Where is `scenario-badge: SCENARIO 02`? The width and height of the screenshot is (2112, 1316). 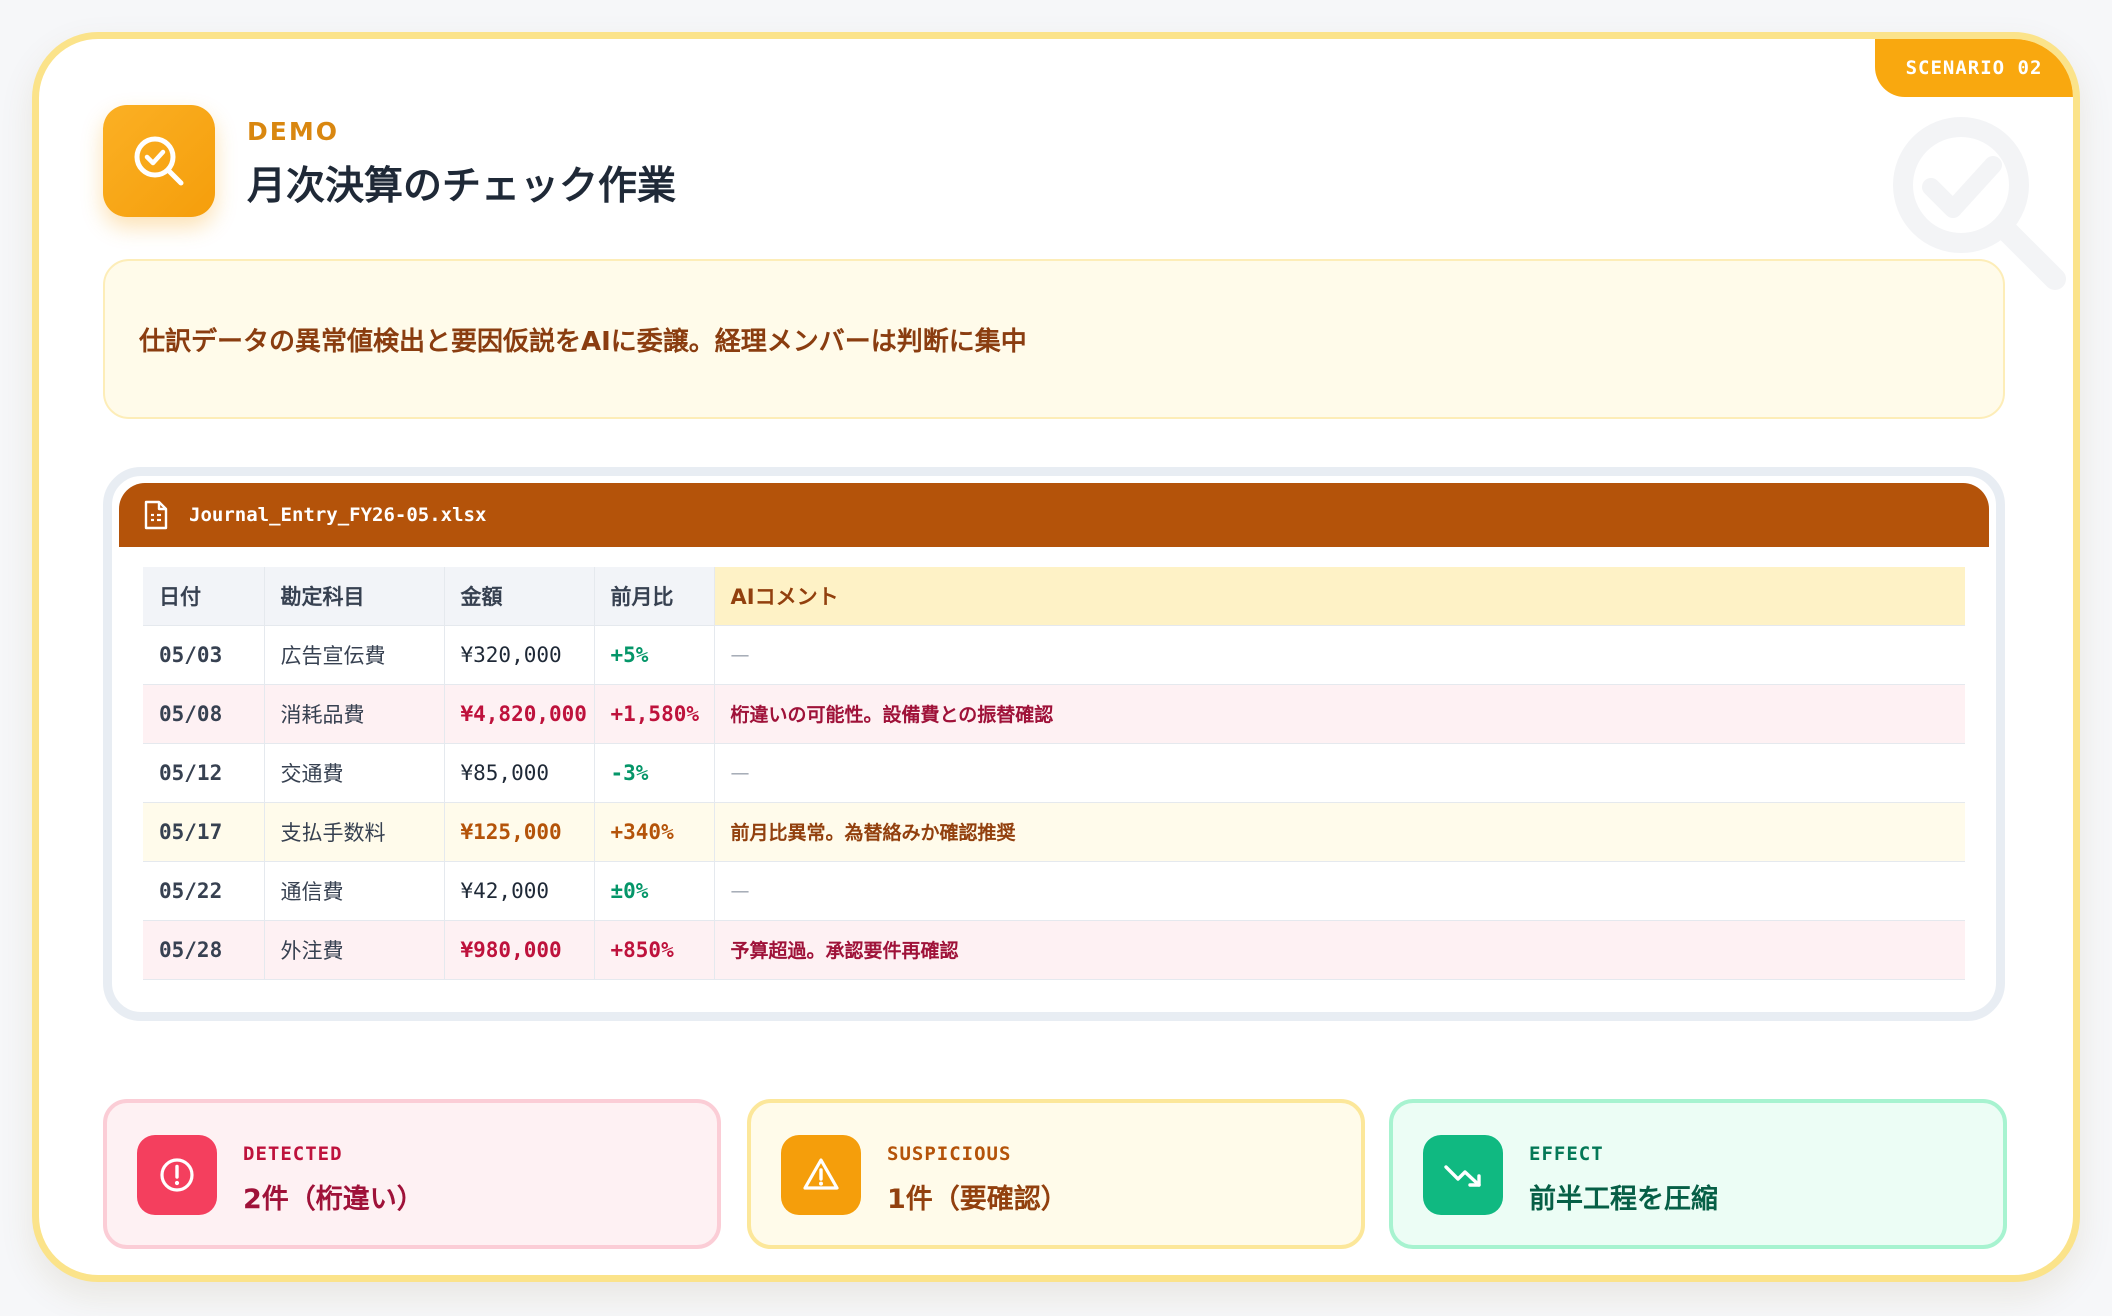
scenario-badge: SCENARIO 02 is located at coordinates (1974, 68).